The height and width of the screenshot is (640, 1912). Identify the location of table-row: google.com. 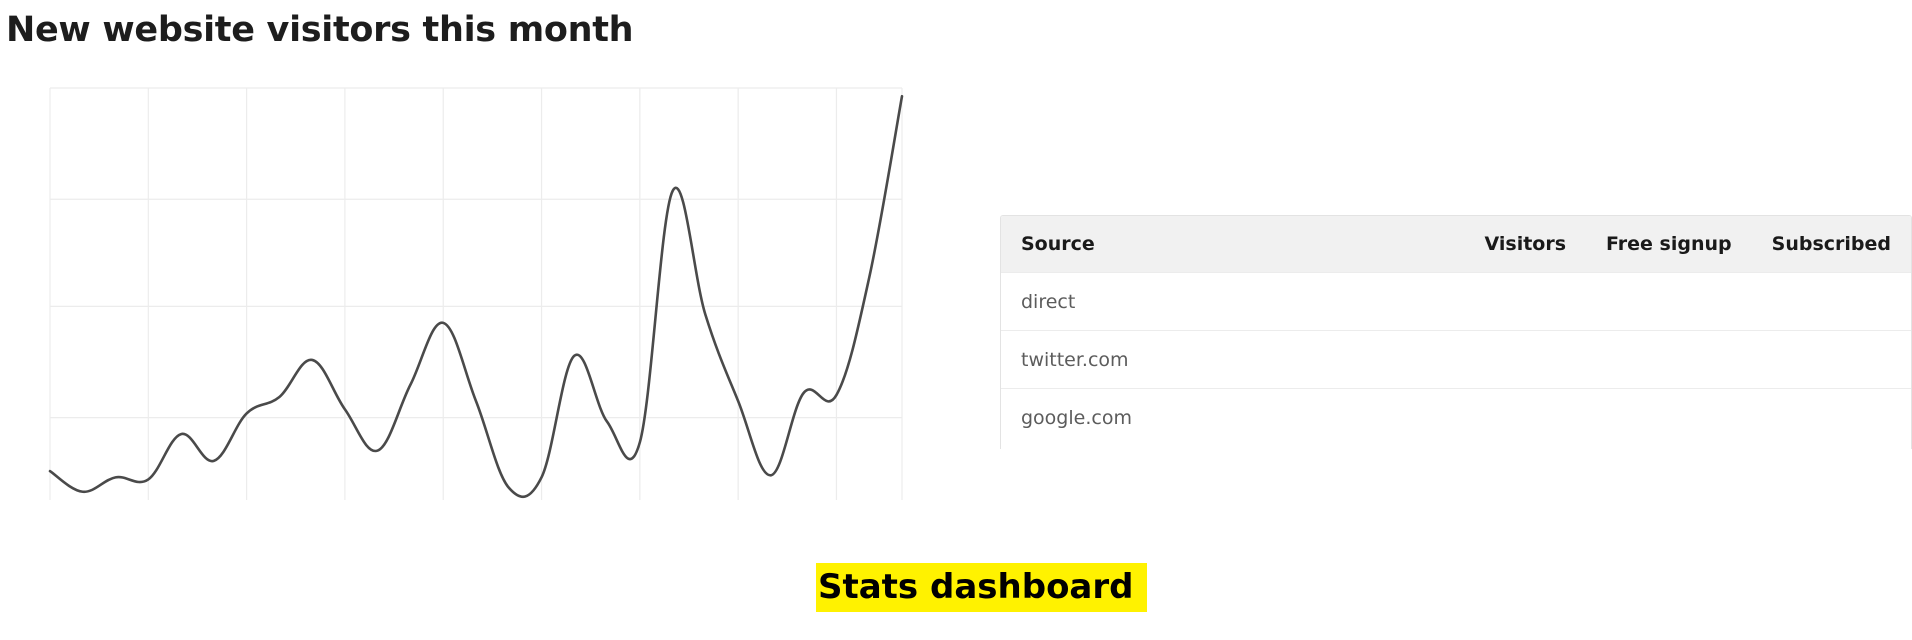
(1456, 417).